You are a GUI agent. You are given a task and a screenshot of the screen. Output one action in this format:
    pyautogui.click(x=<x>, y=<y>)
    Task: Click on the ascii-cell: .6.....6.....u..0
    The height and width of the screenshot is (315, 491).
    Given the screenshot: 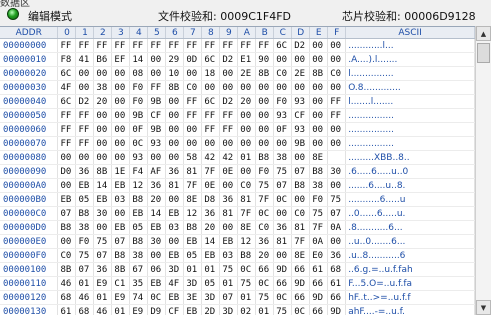 What is the action you would take?
    pyautogui.click(x=410, y=171)
    